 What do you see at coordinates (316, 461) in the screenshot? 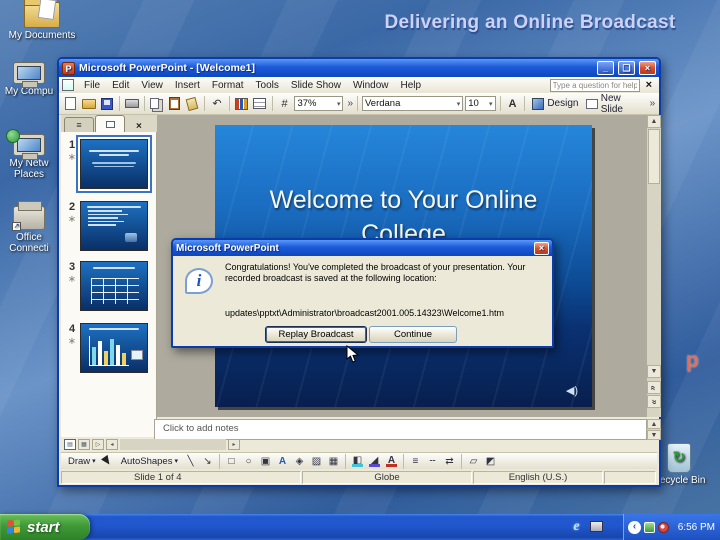
I see `clip-art-icon: ▨` at bounding box center [316, 461].